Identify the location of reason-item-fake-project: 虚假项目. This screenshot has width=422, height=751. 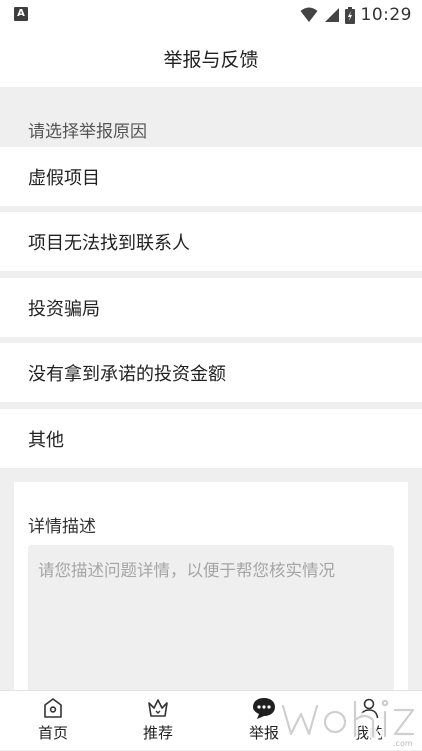
(211, 176).